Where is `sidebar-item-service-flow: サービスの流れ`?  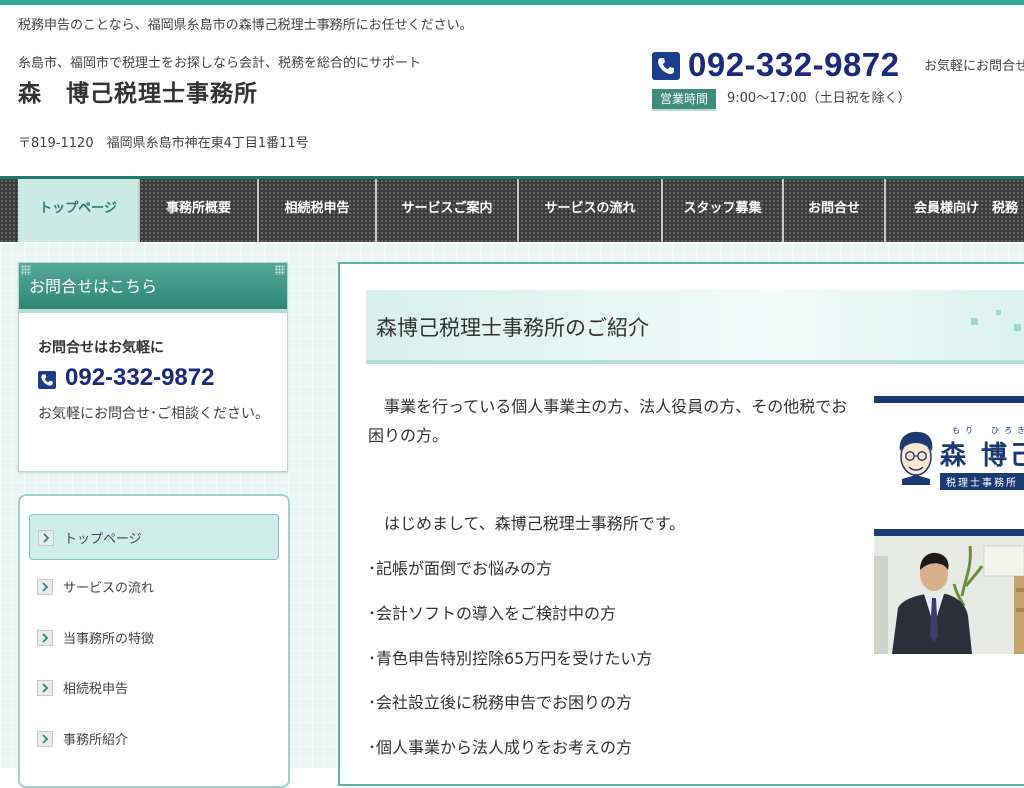
sidebar-item-service-flow: サービスの流れ is located at coordinates (153, 586).